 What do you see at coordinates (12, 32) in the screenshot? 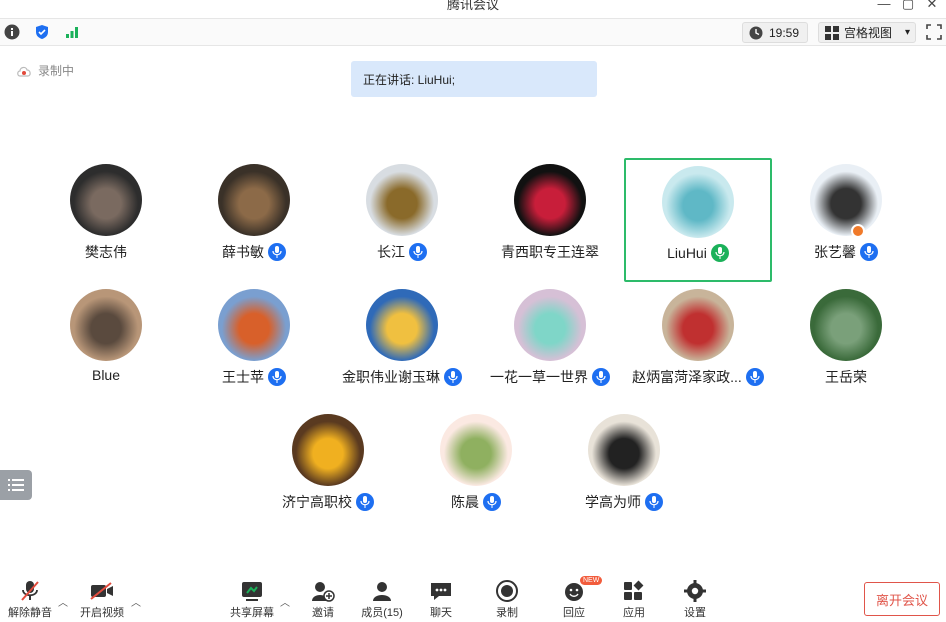
I see `info-icon` at bounding box center [12, 32].